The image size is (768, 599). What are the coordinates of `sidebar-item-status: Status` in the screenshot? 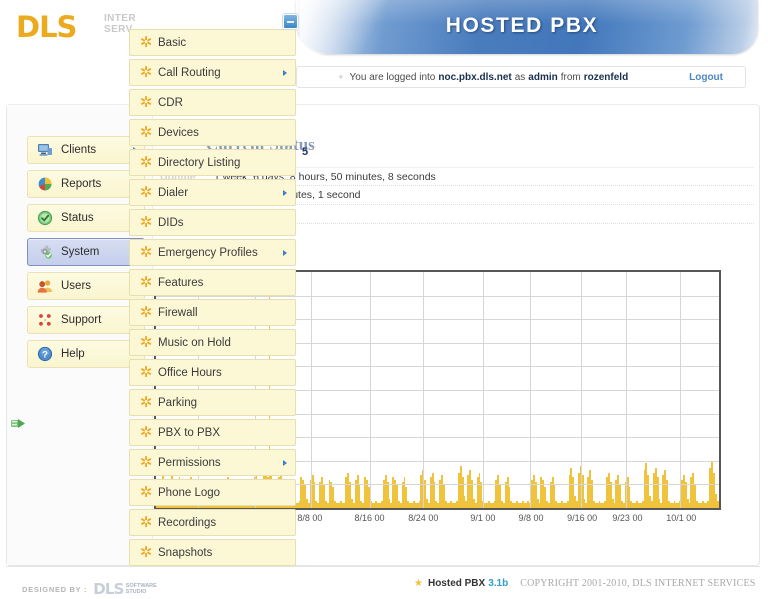 It's located at (86, 218).